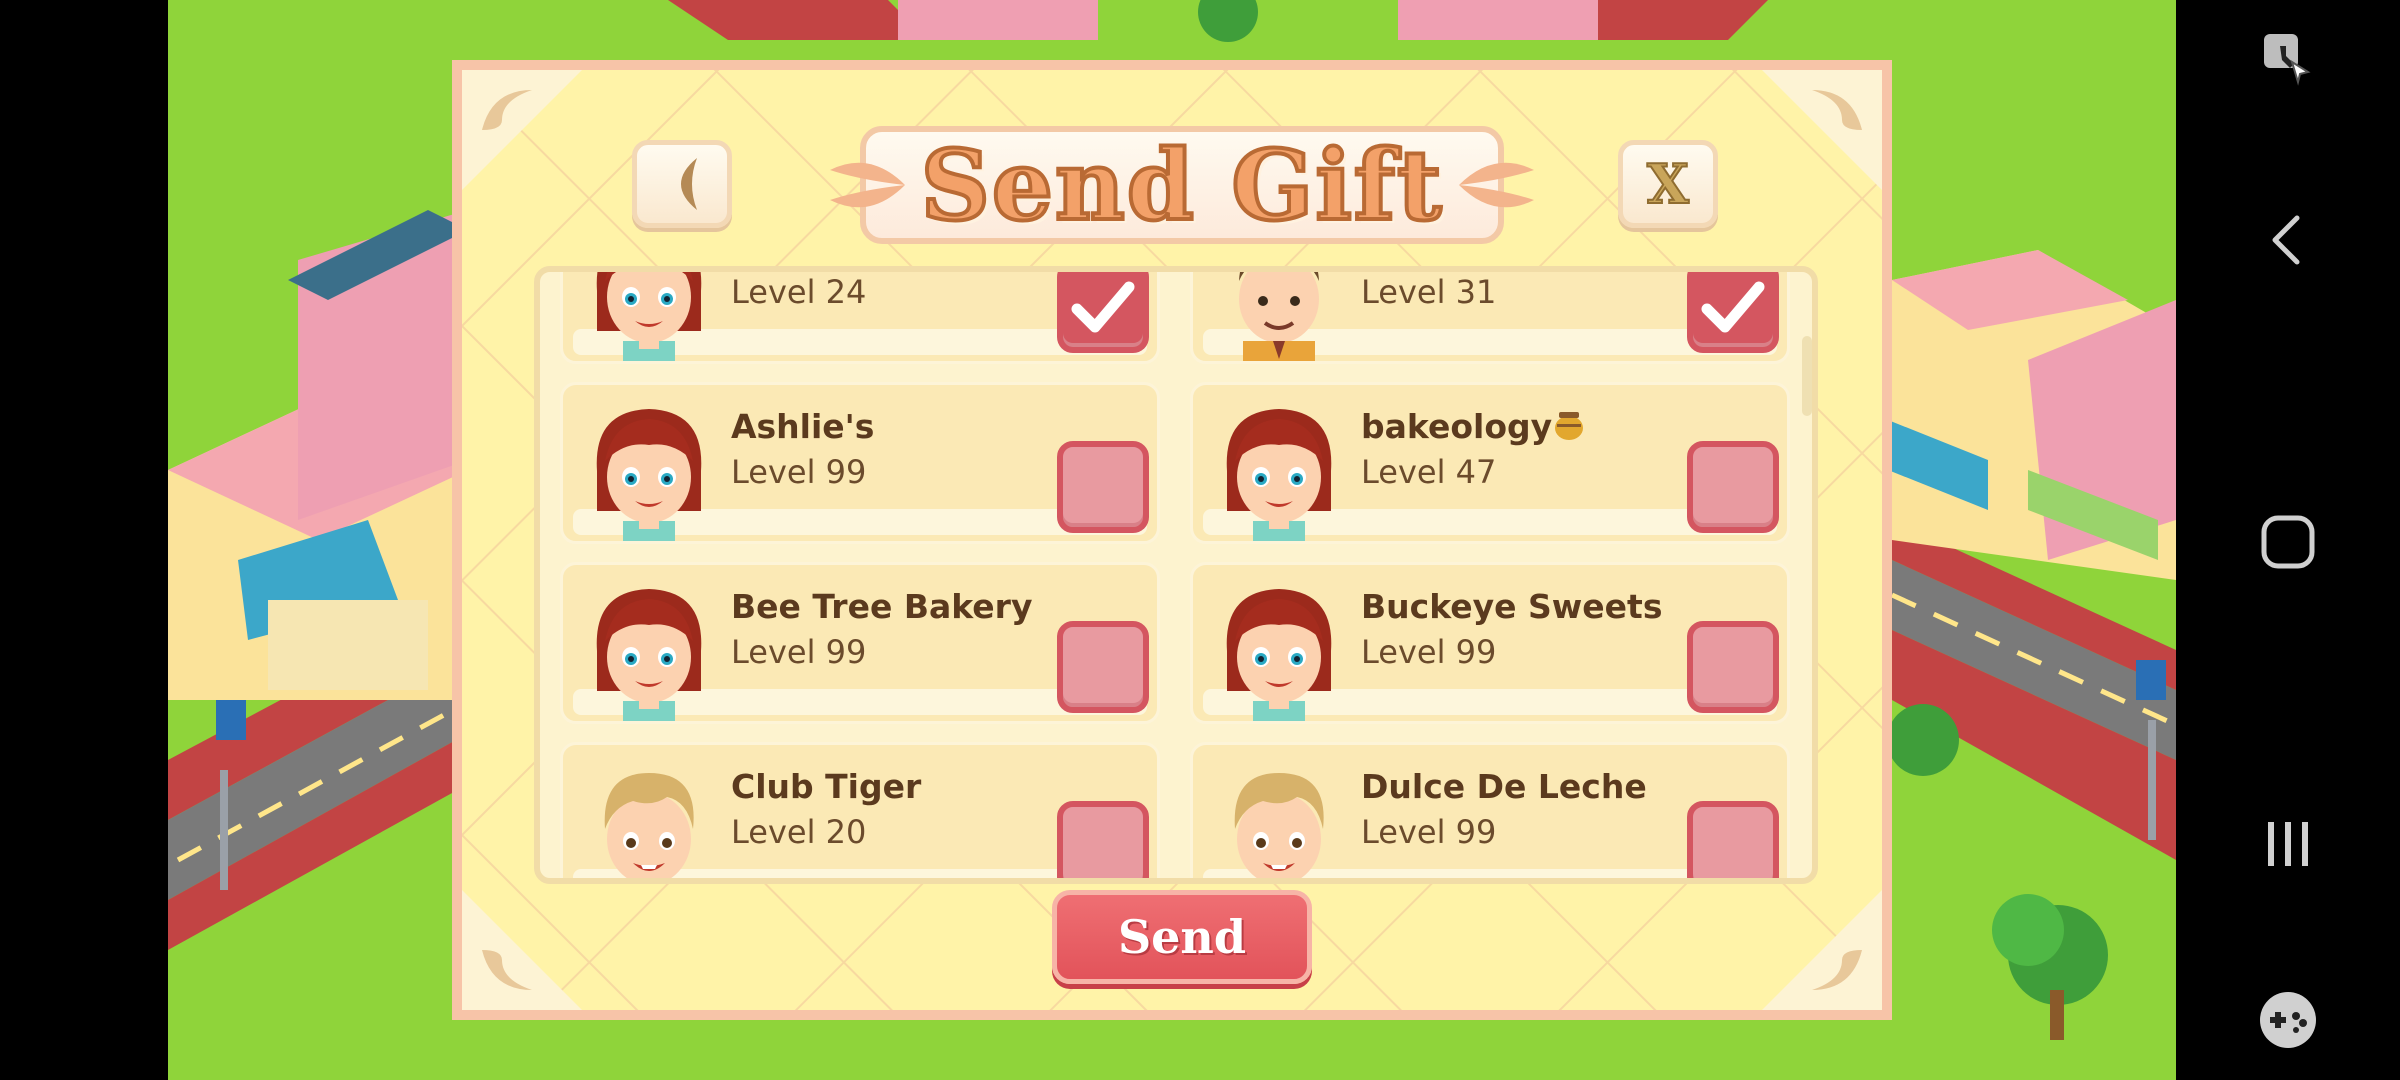 The image size is (2400, 1080). What do you see at coordinates (1504, 786) in the screenshot?
I see `friend-name: Dulce De Leche` at bounding box center [1504, 786].